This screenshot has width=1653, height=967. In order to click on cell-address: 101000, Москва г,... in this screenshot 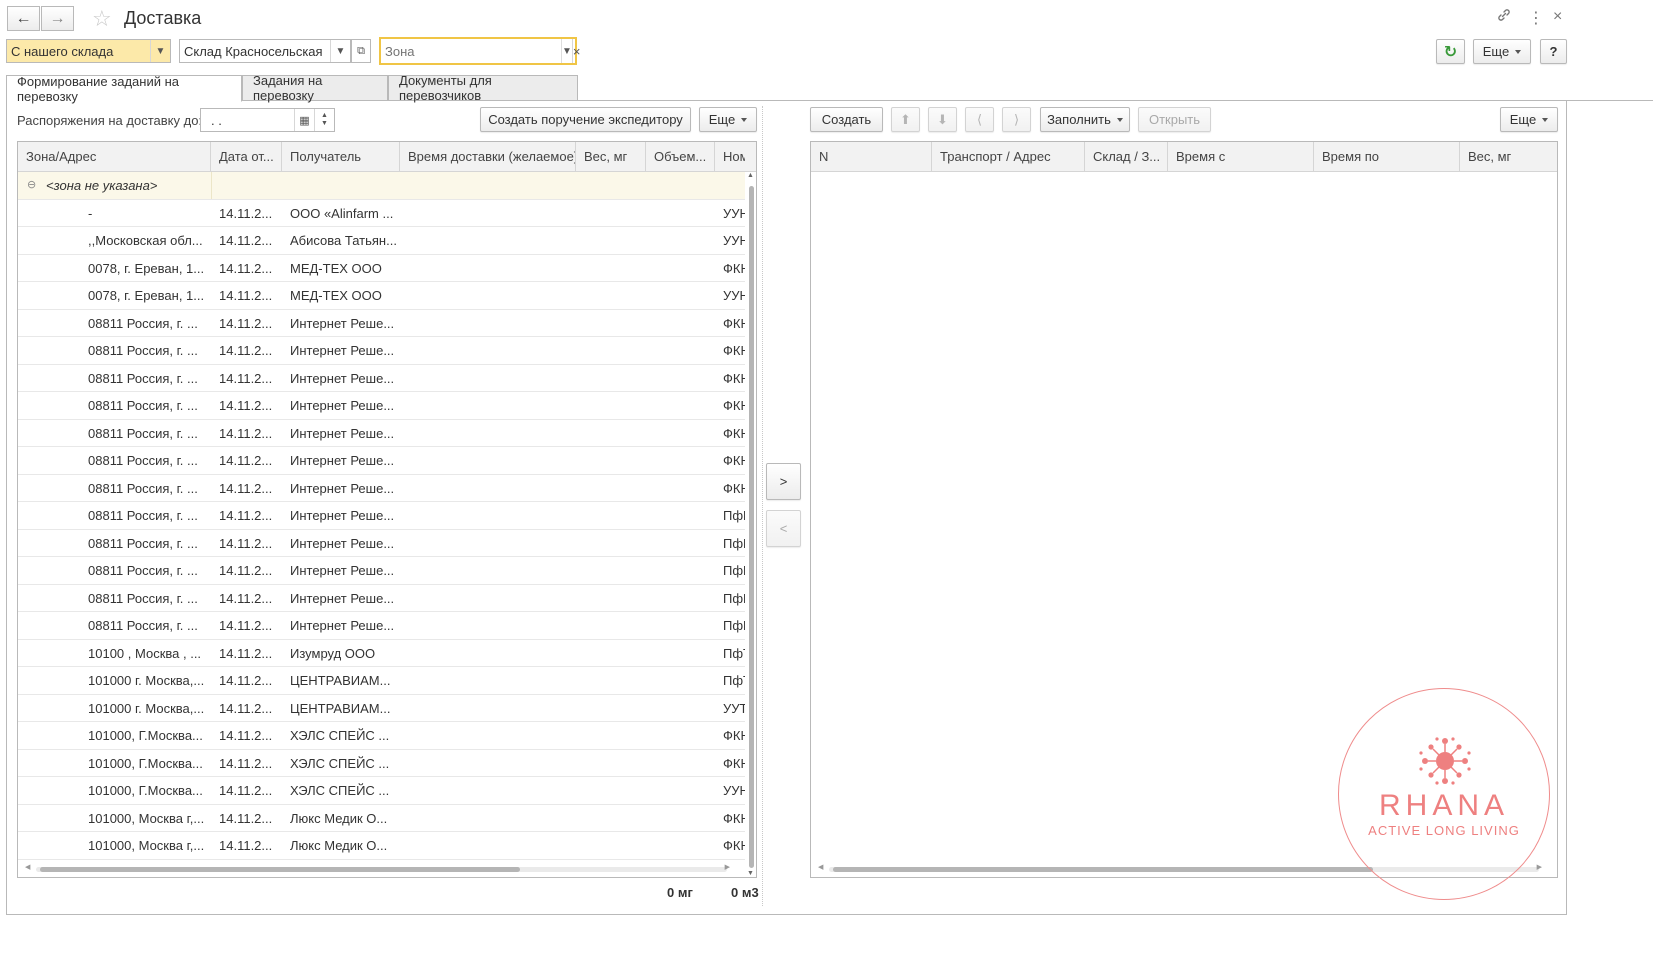, I will do `click(146, 818)`.